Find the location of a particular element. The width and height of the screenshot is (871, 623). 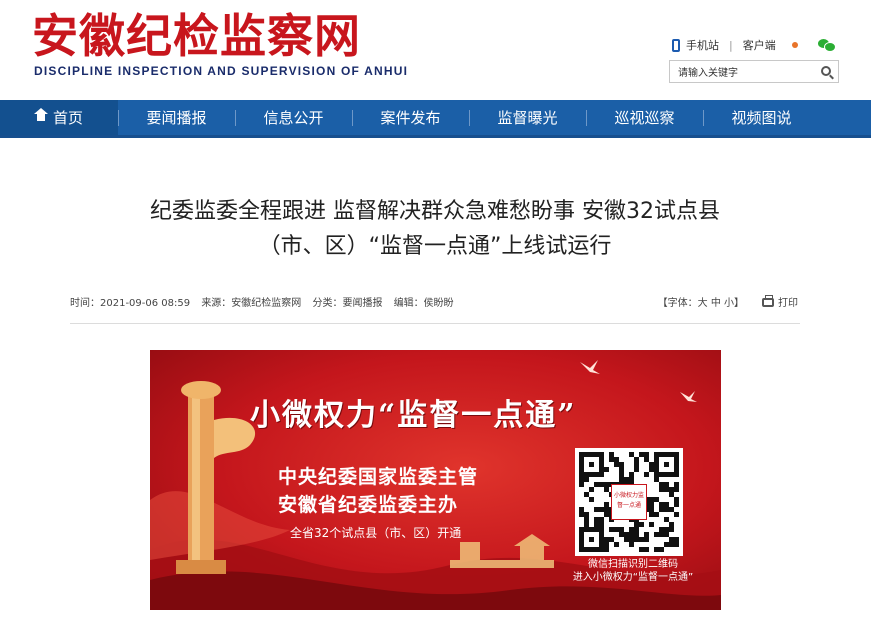

qr-caption: 微信扫描识别二维码 进入小微权力“监督一点通” is located at coordinates (633, 571).